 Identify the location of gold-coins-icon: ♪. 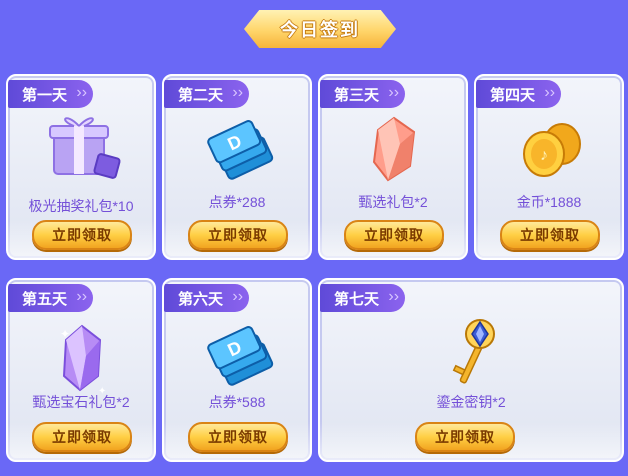
(552, 150).